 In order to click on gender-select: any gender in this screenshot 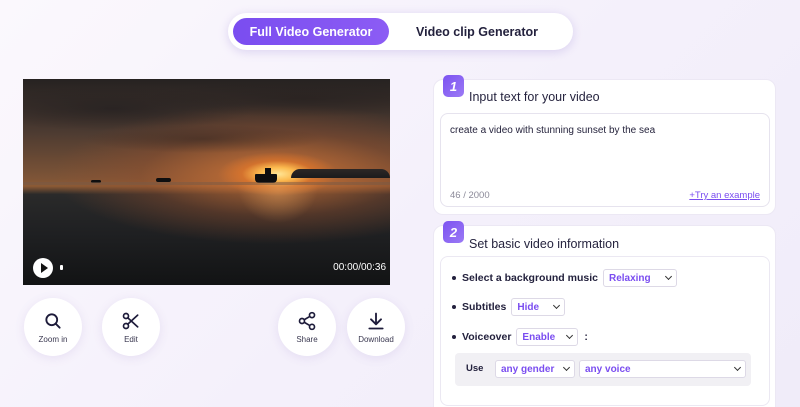, I will do `click(535, 369)`.